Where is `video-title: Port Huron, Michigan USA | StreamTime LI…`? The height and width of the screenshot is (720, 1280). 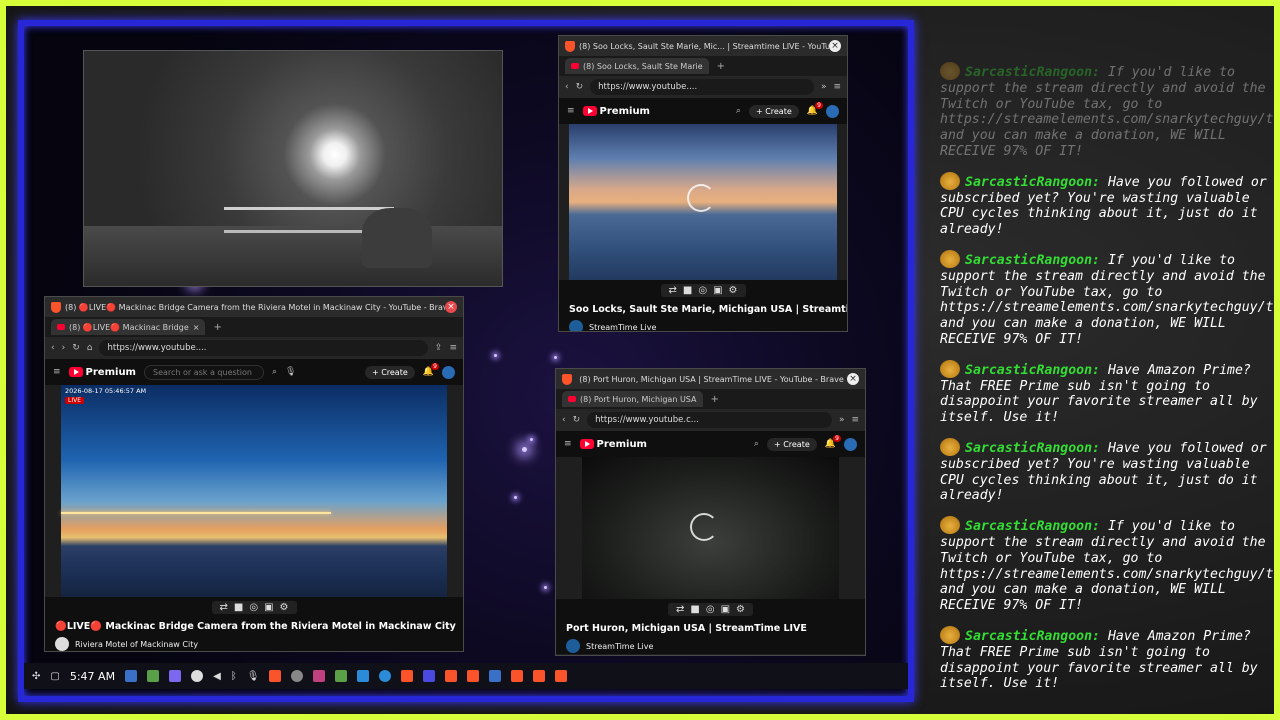 video-title: Port Huron, Michigan USA | StreamTime LI… is located at coordinates (710, 628).